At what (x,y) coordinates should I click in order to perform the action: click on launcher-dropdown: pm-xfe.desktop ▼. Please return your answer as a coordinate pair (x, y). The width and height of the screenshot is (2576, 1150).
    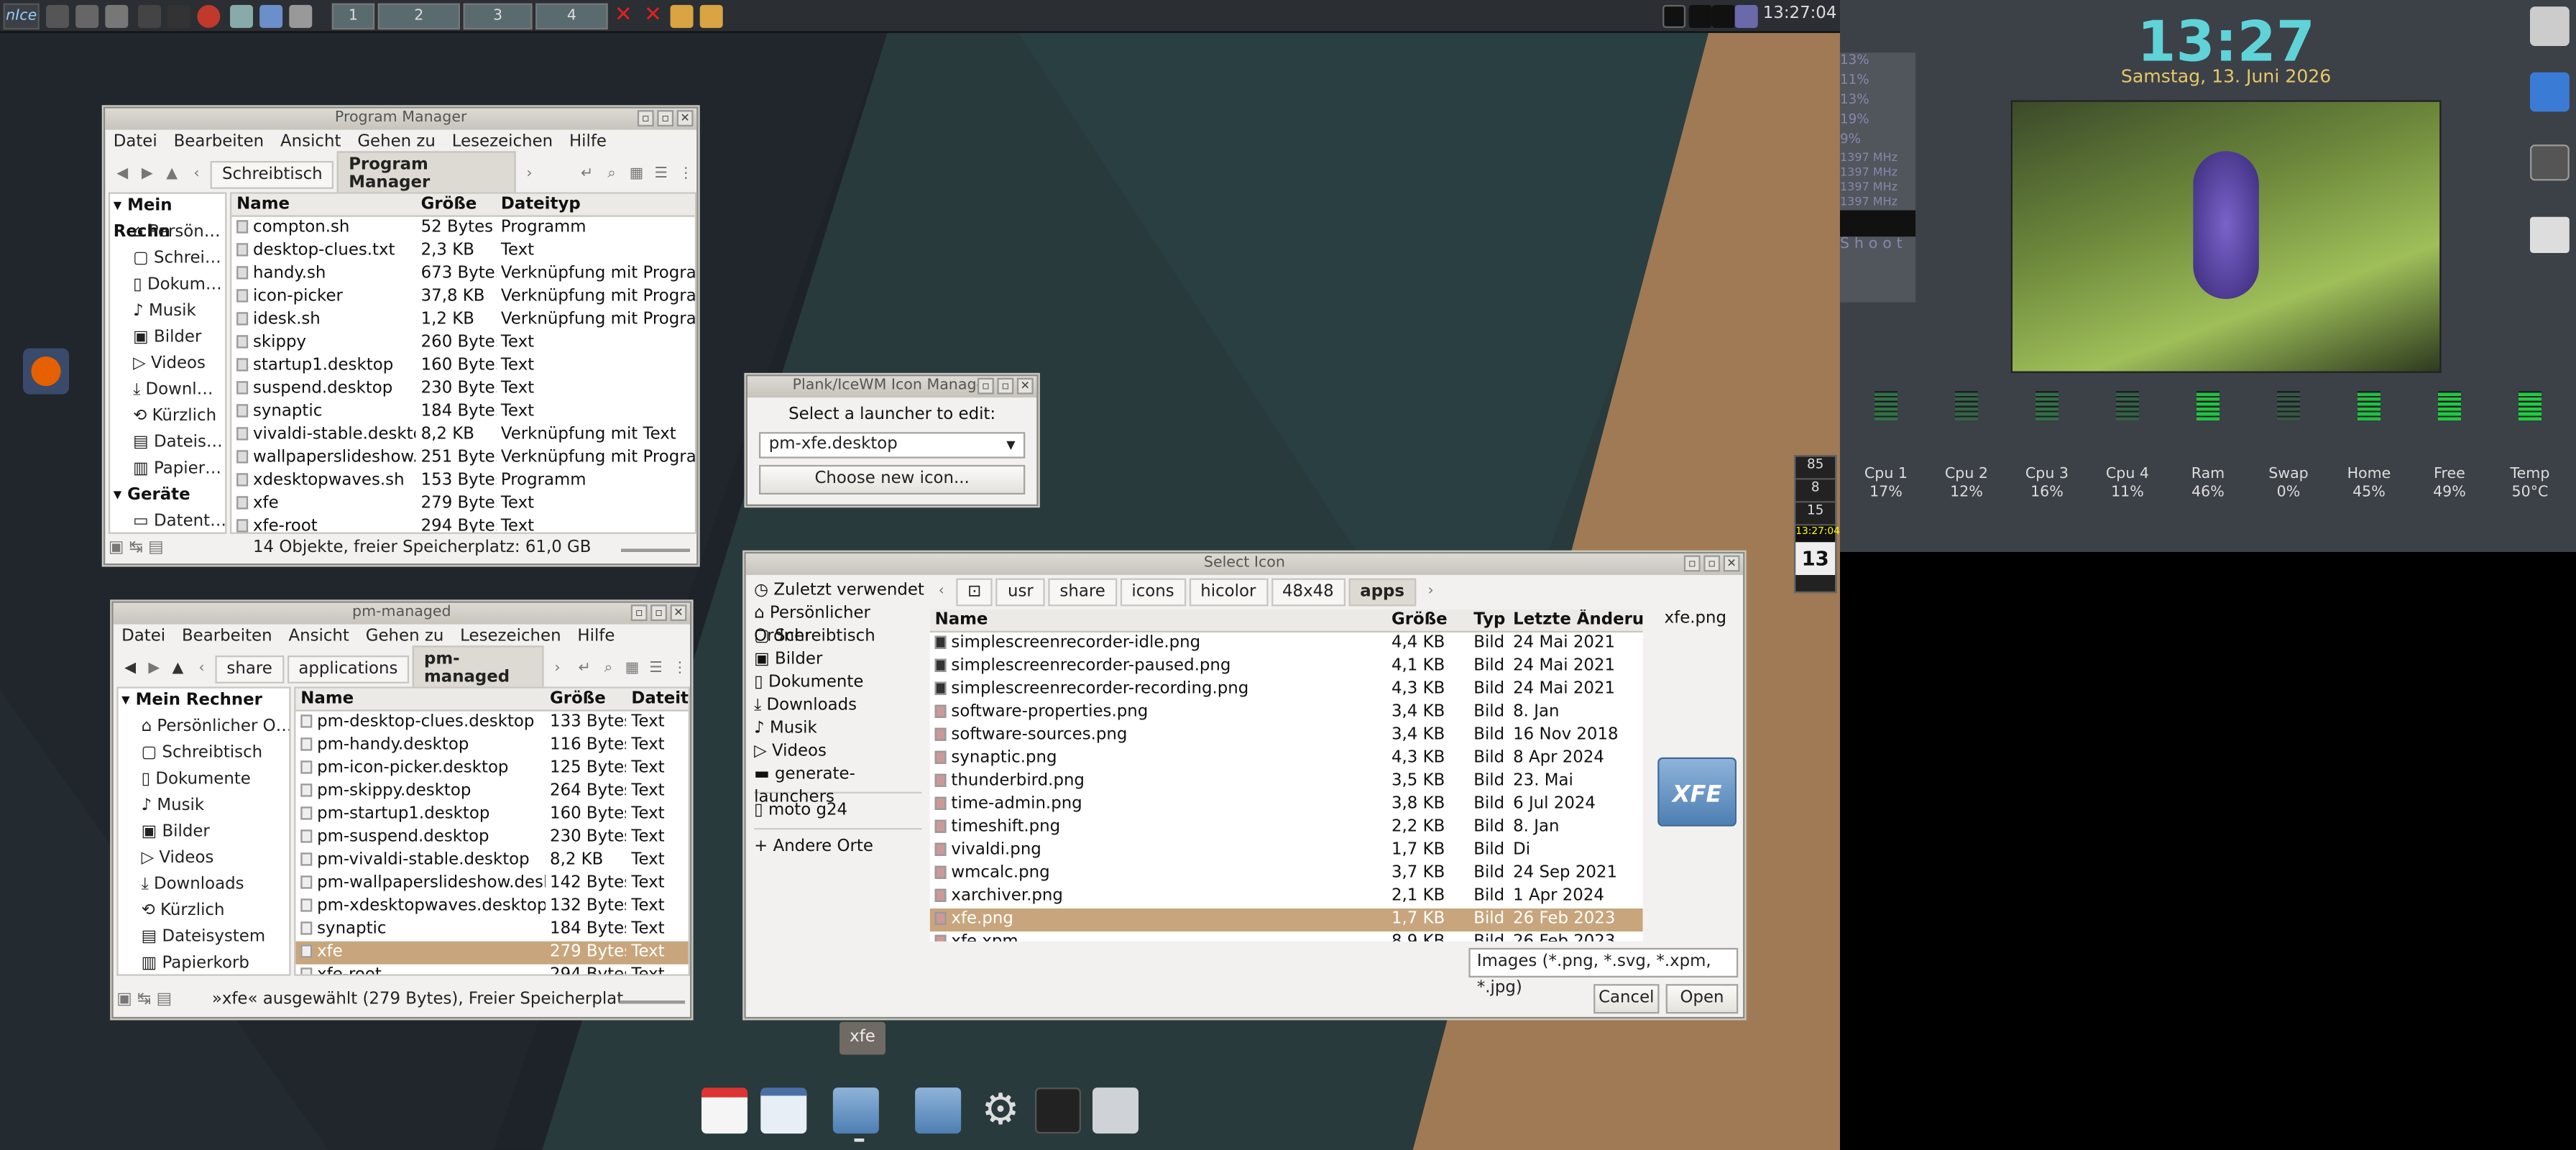
    Looking at the image, I should click on (892, 445).